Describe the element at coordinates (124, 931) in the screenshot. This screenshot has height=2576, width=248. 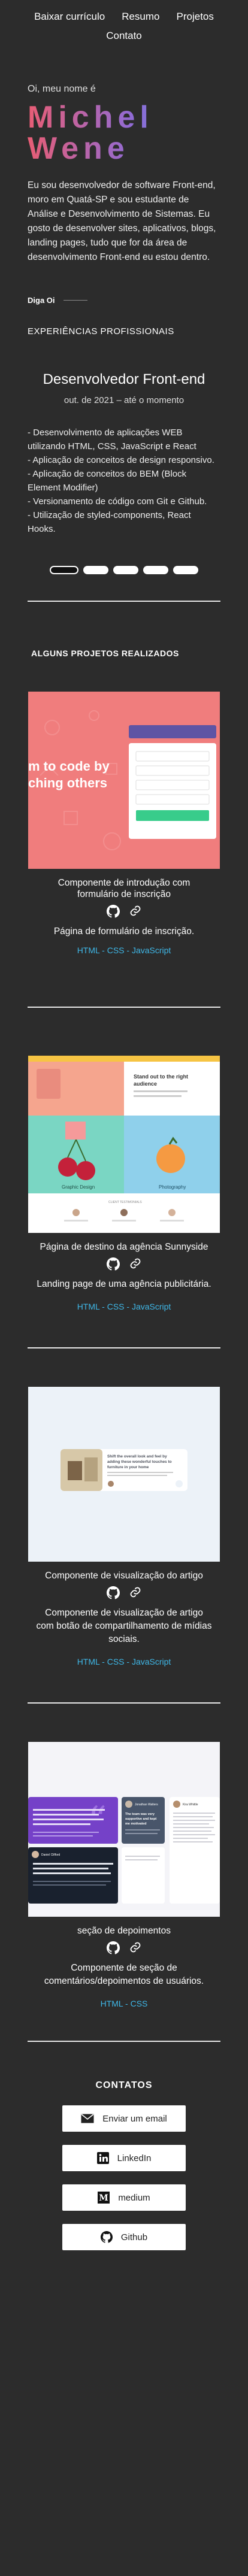
I see `project-description: Página de formulário de inscrição.` at that location.